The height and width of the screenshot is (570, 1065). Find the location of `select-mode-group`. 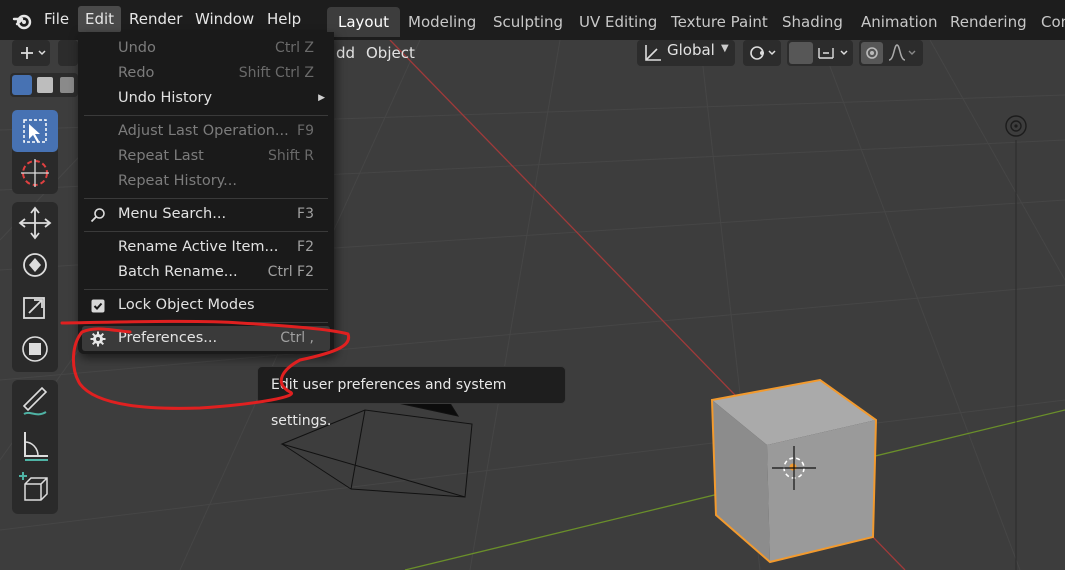

select-mode-group is located at coordinates (44, 85).